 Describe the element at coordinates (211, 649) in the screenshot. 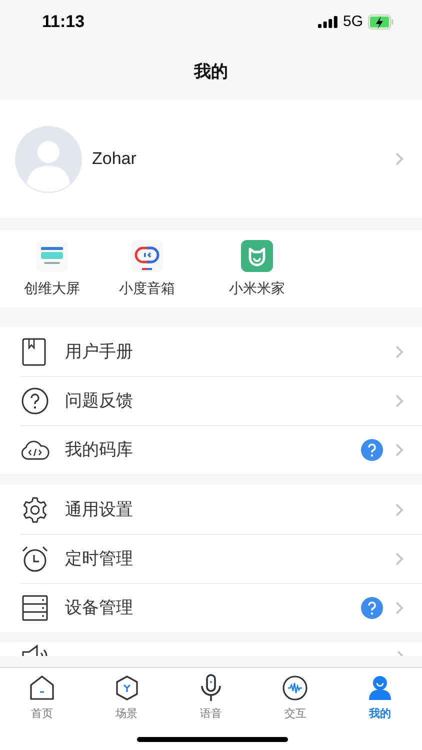

I see `menu-item` at that location.